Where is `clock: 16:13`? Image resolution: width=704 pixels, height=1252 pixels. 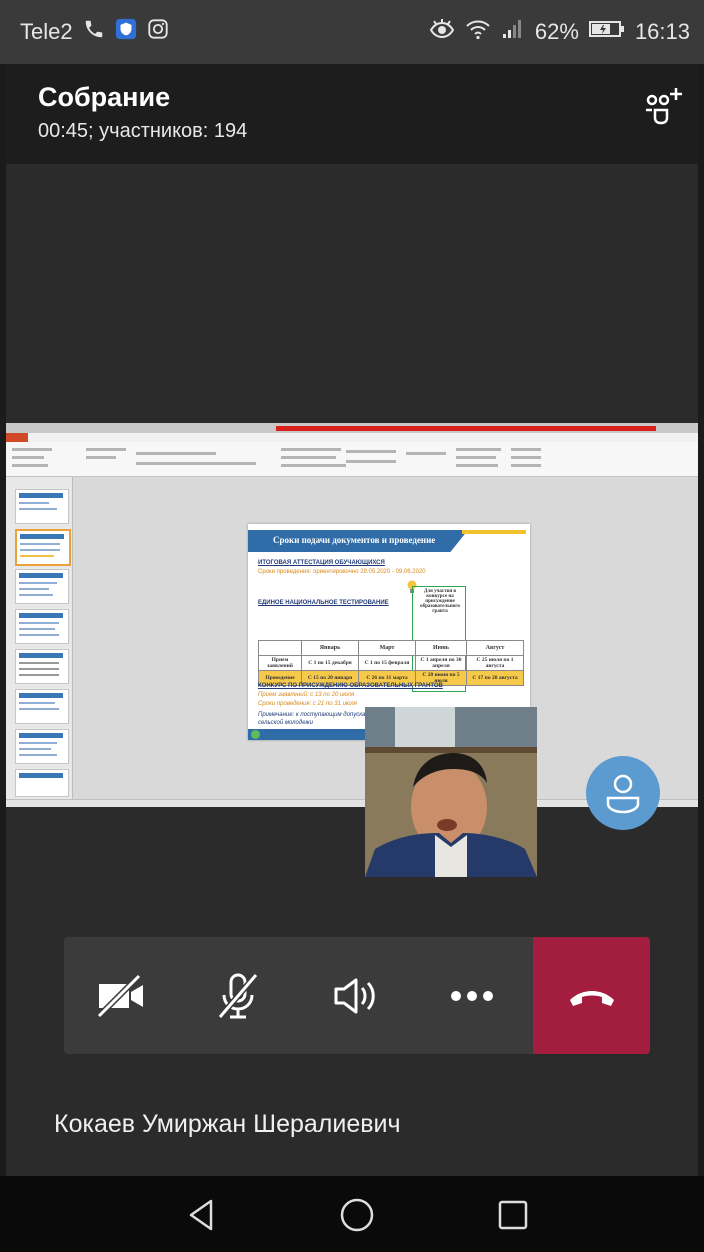 clock: 16:13 is located at coordinates (662, 31).